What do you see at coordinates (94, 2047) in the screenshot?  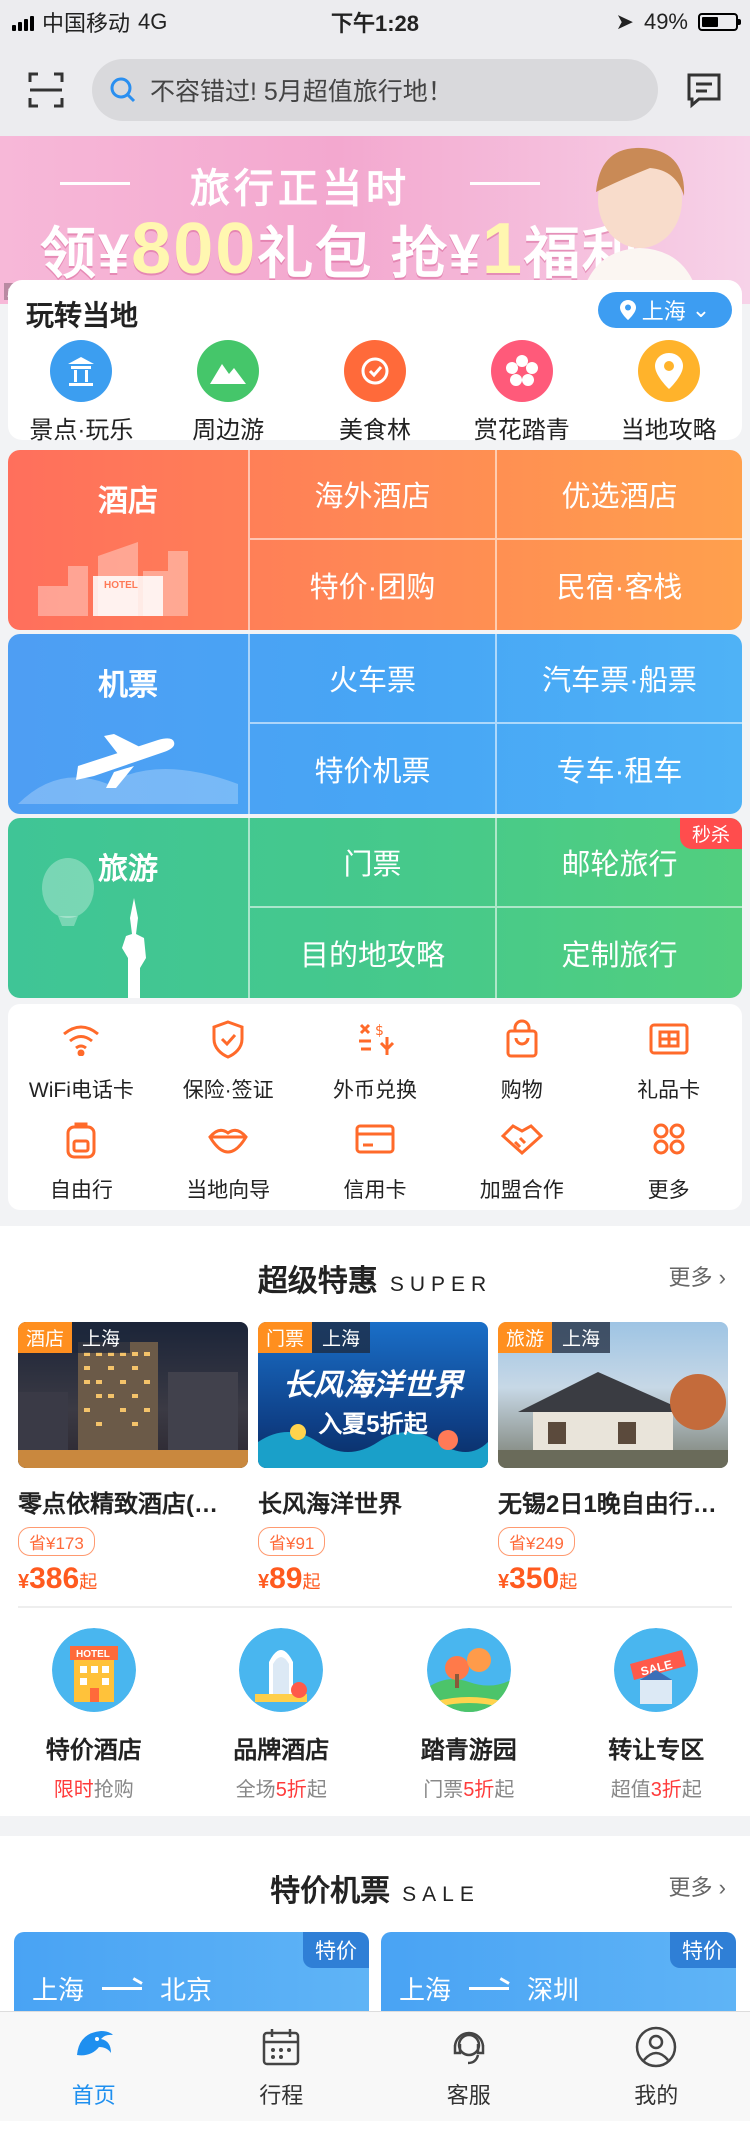 I see `home-dolphin-icon` at bounding box center [94, 2047].